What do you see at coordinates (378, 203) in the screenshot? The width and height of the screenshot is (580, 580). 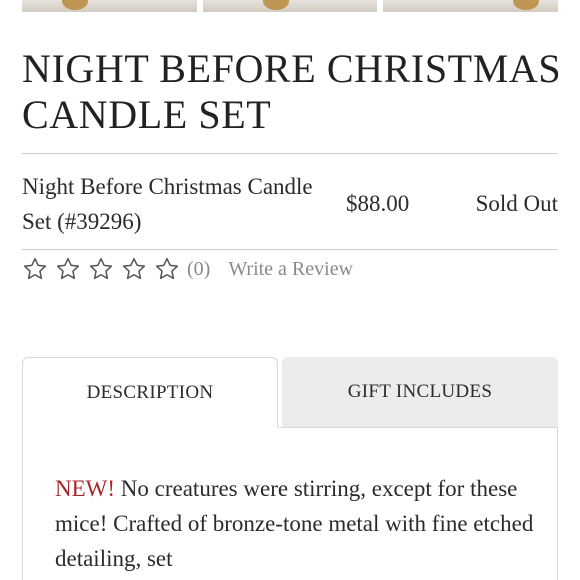 I see `variant-price: $88.00` at bounding box center [378, 203].